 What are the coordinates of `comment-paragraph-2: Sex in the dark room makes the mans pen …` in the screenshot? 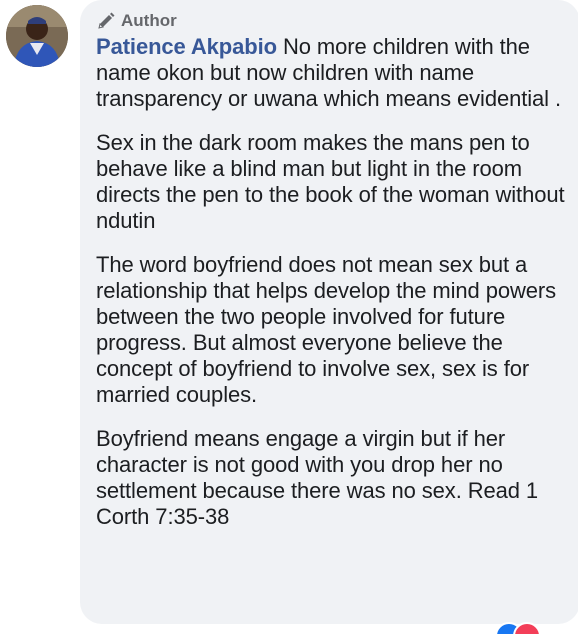 It's located at (330, 181).